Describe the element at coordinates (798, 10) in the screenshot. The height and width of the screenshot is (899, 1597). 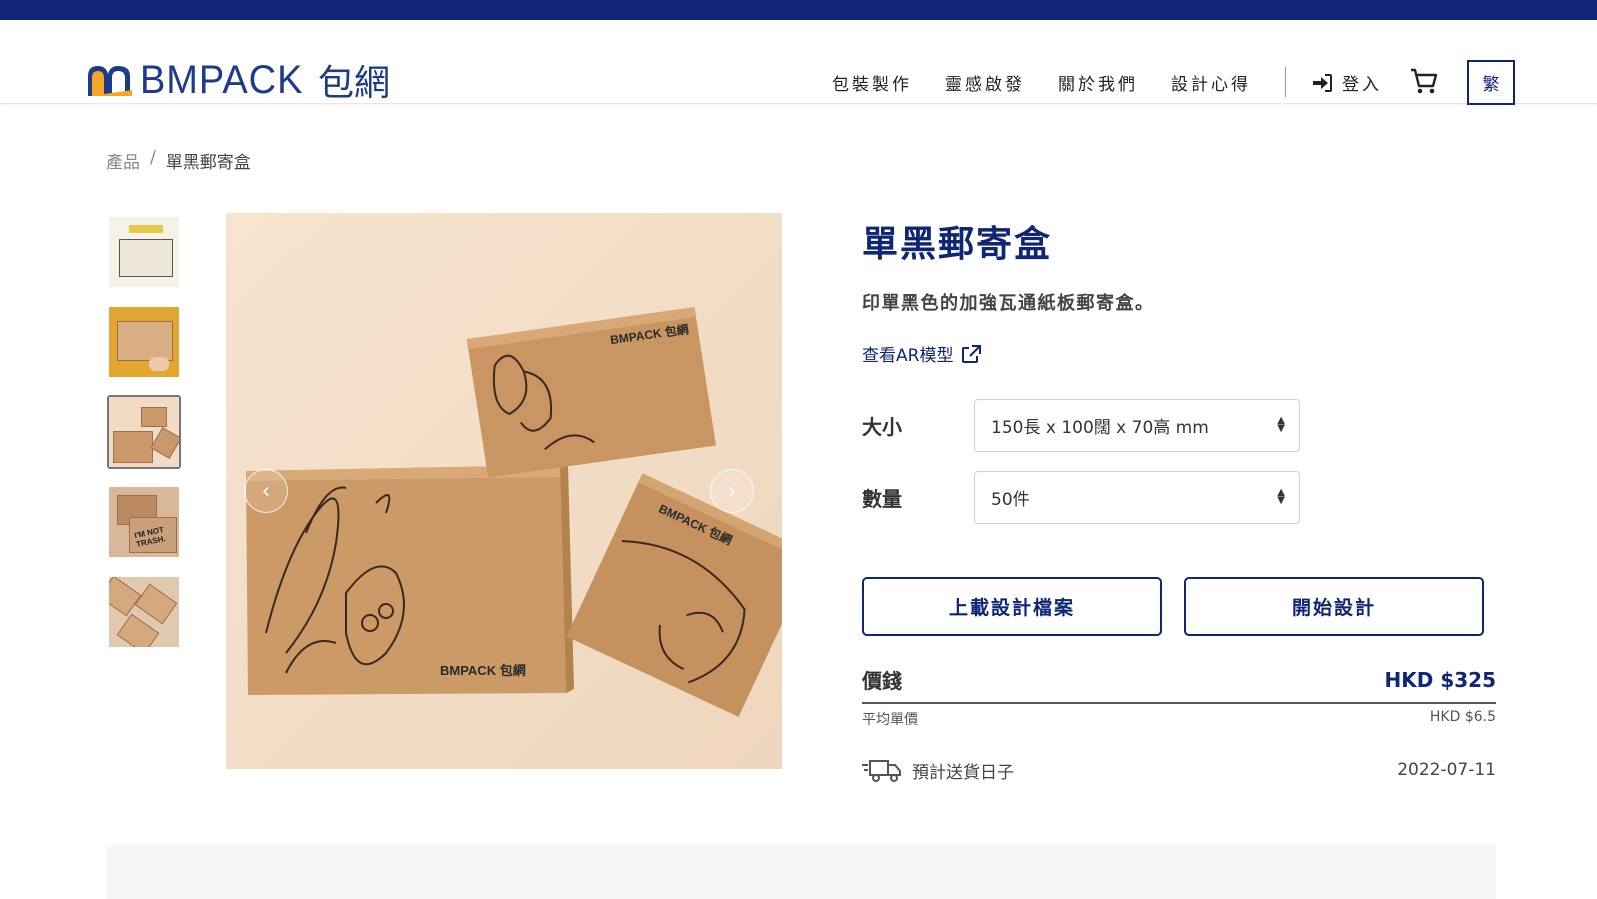
I see `top-accent-bar` at that location.